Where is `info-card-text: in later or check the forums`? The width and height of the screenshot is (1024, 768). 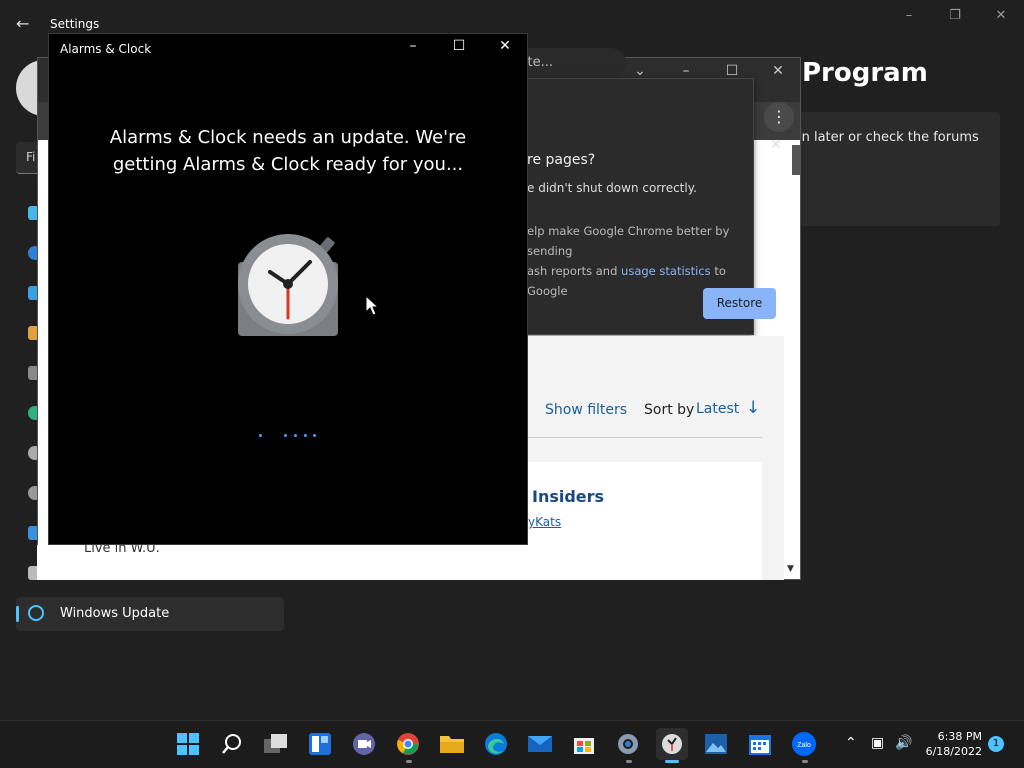
info-card-text: in later or check the forums is located at coordinates (888, 137).